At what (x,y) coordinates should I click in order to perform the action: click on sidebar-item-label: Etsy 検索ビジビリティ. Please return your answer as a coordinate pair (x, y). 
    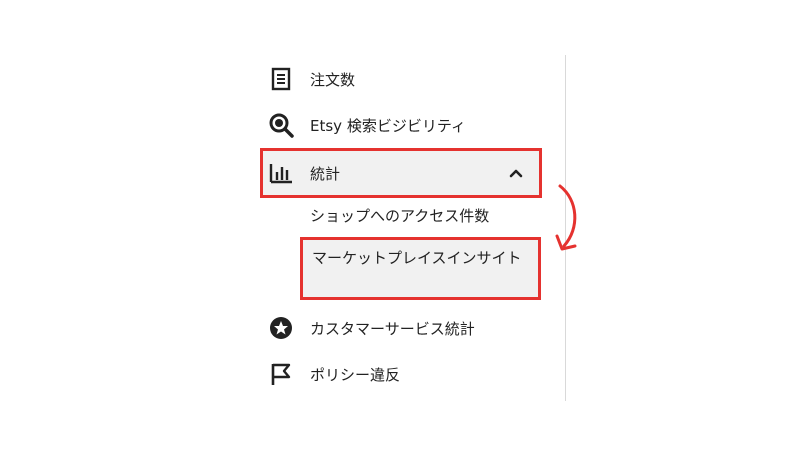
    Looking at the image, I should click on (388, 125).